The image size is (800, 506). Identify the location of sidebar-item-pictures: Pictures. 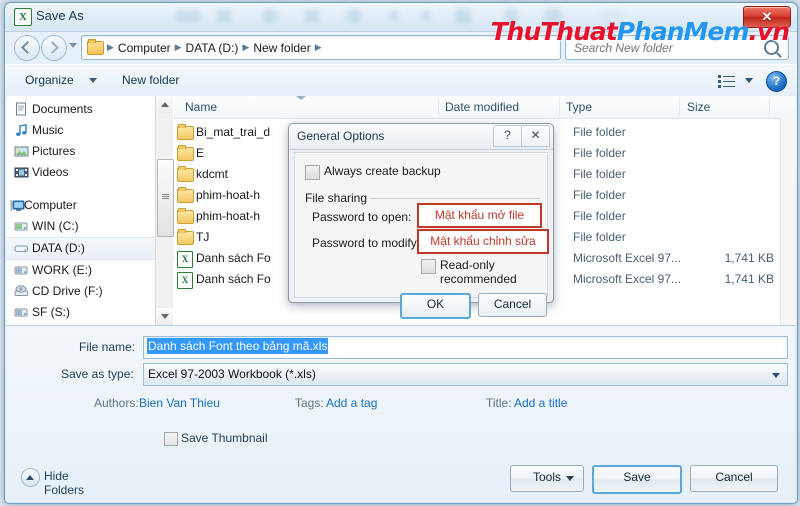
(90, 151).